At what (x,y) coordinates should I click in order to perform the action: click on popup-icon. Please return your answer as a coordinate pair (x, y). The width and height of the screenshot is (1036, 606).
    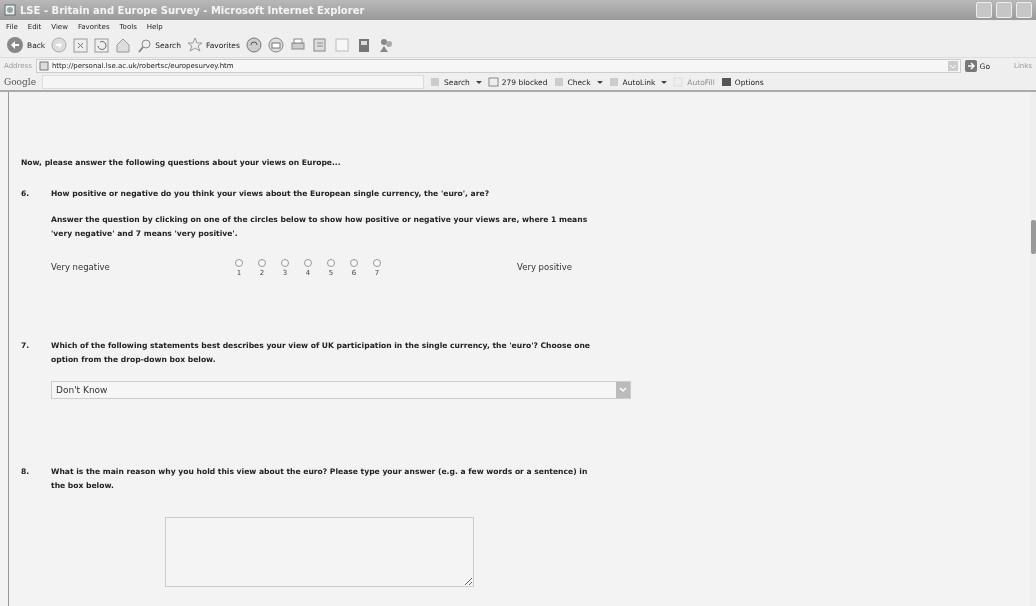
    Looking at the image, I should click on (493, 82).